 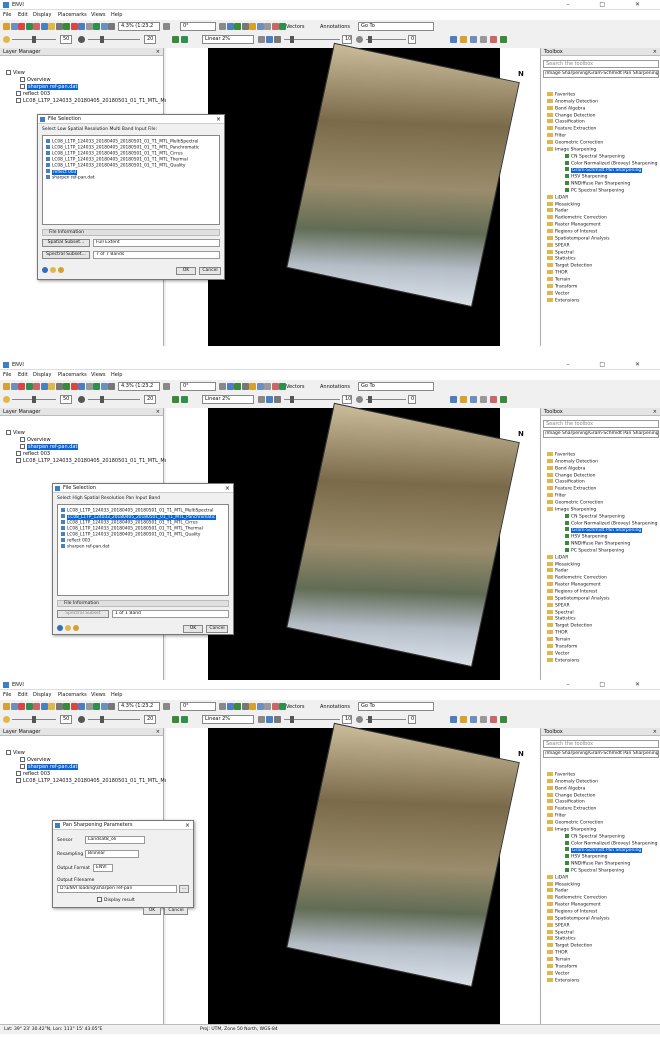 I want to click on toolbox-folder: Geometric Correction, so click(x=575, y=823).